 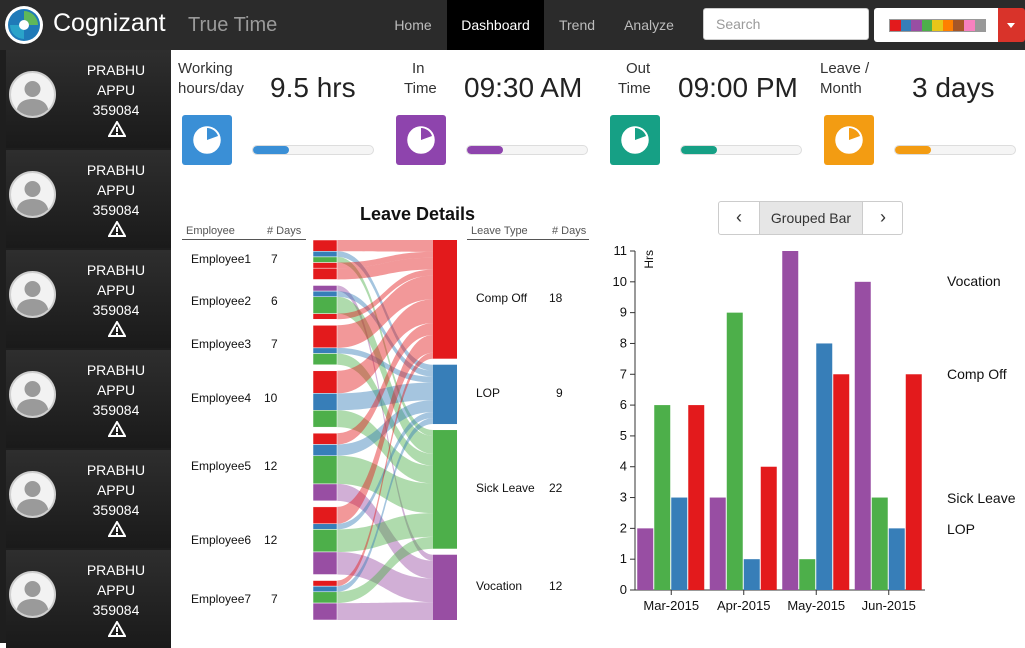 What do you see at coordinates (569, 231) in the screenshot?
I see `leave-type-days-header: # Days` at bounding box center [569, 231].